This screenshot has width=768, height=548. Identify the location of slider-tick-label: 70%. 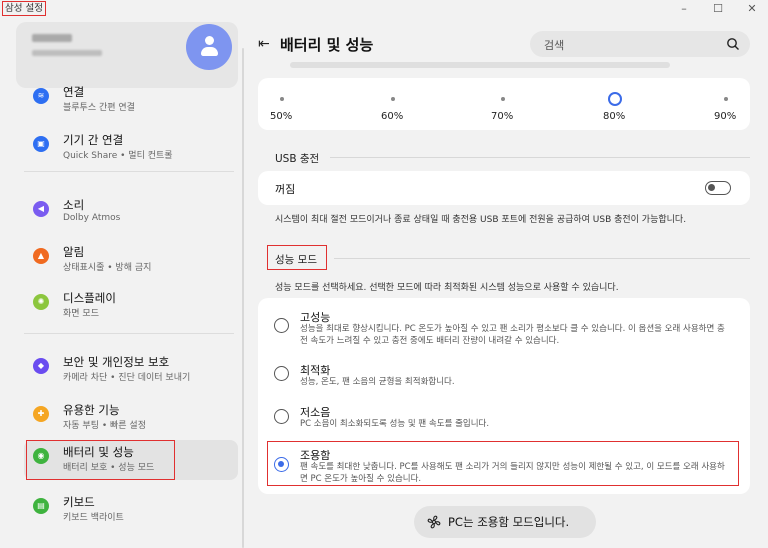
(502, 116).